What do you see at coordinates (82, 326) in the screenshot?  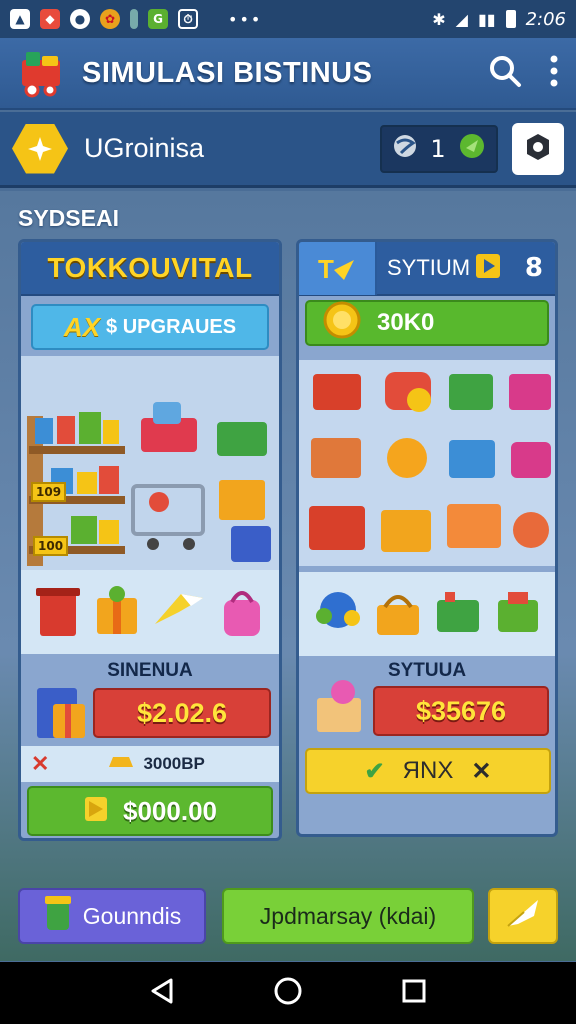 I see `upgrade-prefix: AX` at bounding box center [82, 326].